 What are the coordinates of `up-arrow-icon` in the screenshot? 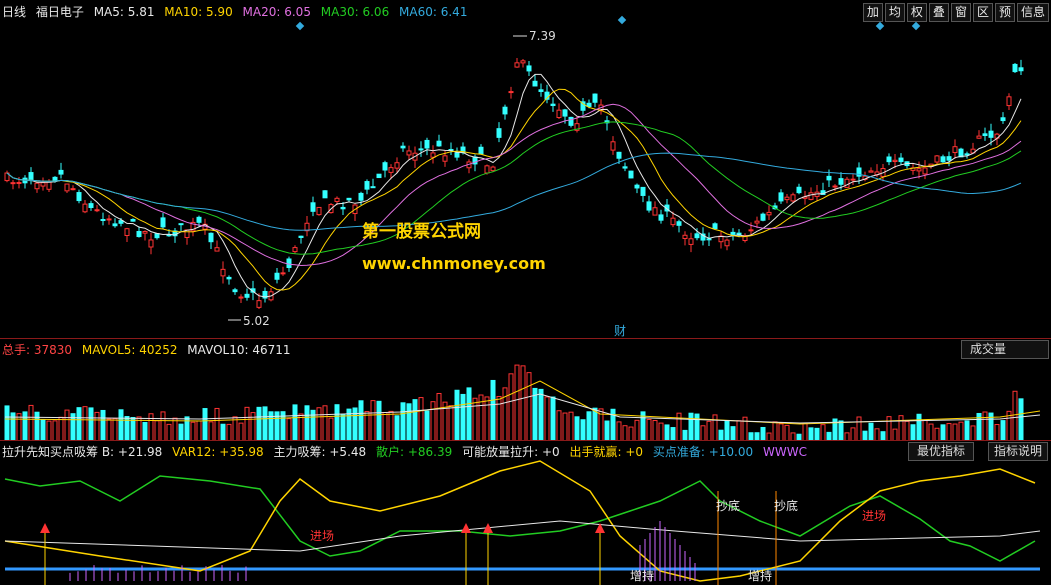 It's located at (45, 528).